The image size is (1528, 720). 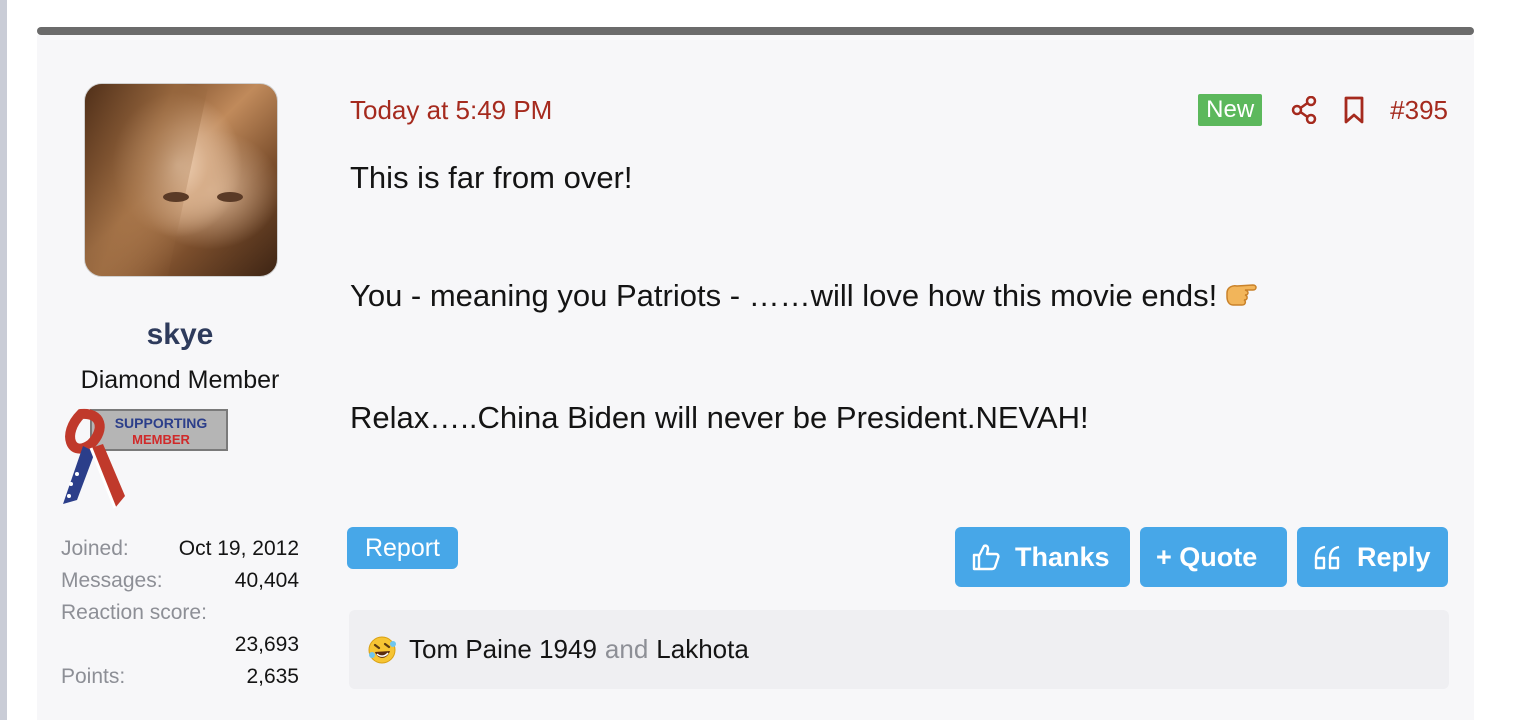 What do you see at coordinates (180, 645) in the screenshot?
I see `stat-reaction-value: 23,693` at bounding box center [180, 645].